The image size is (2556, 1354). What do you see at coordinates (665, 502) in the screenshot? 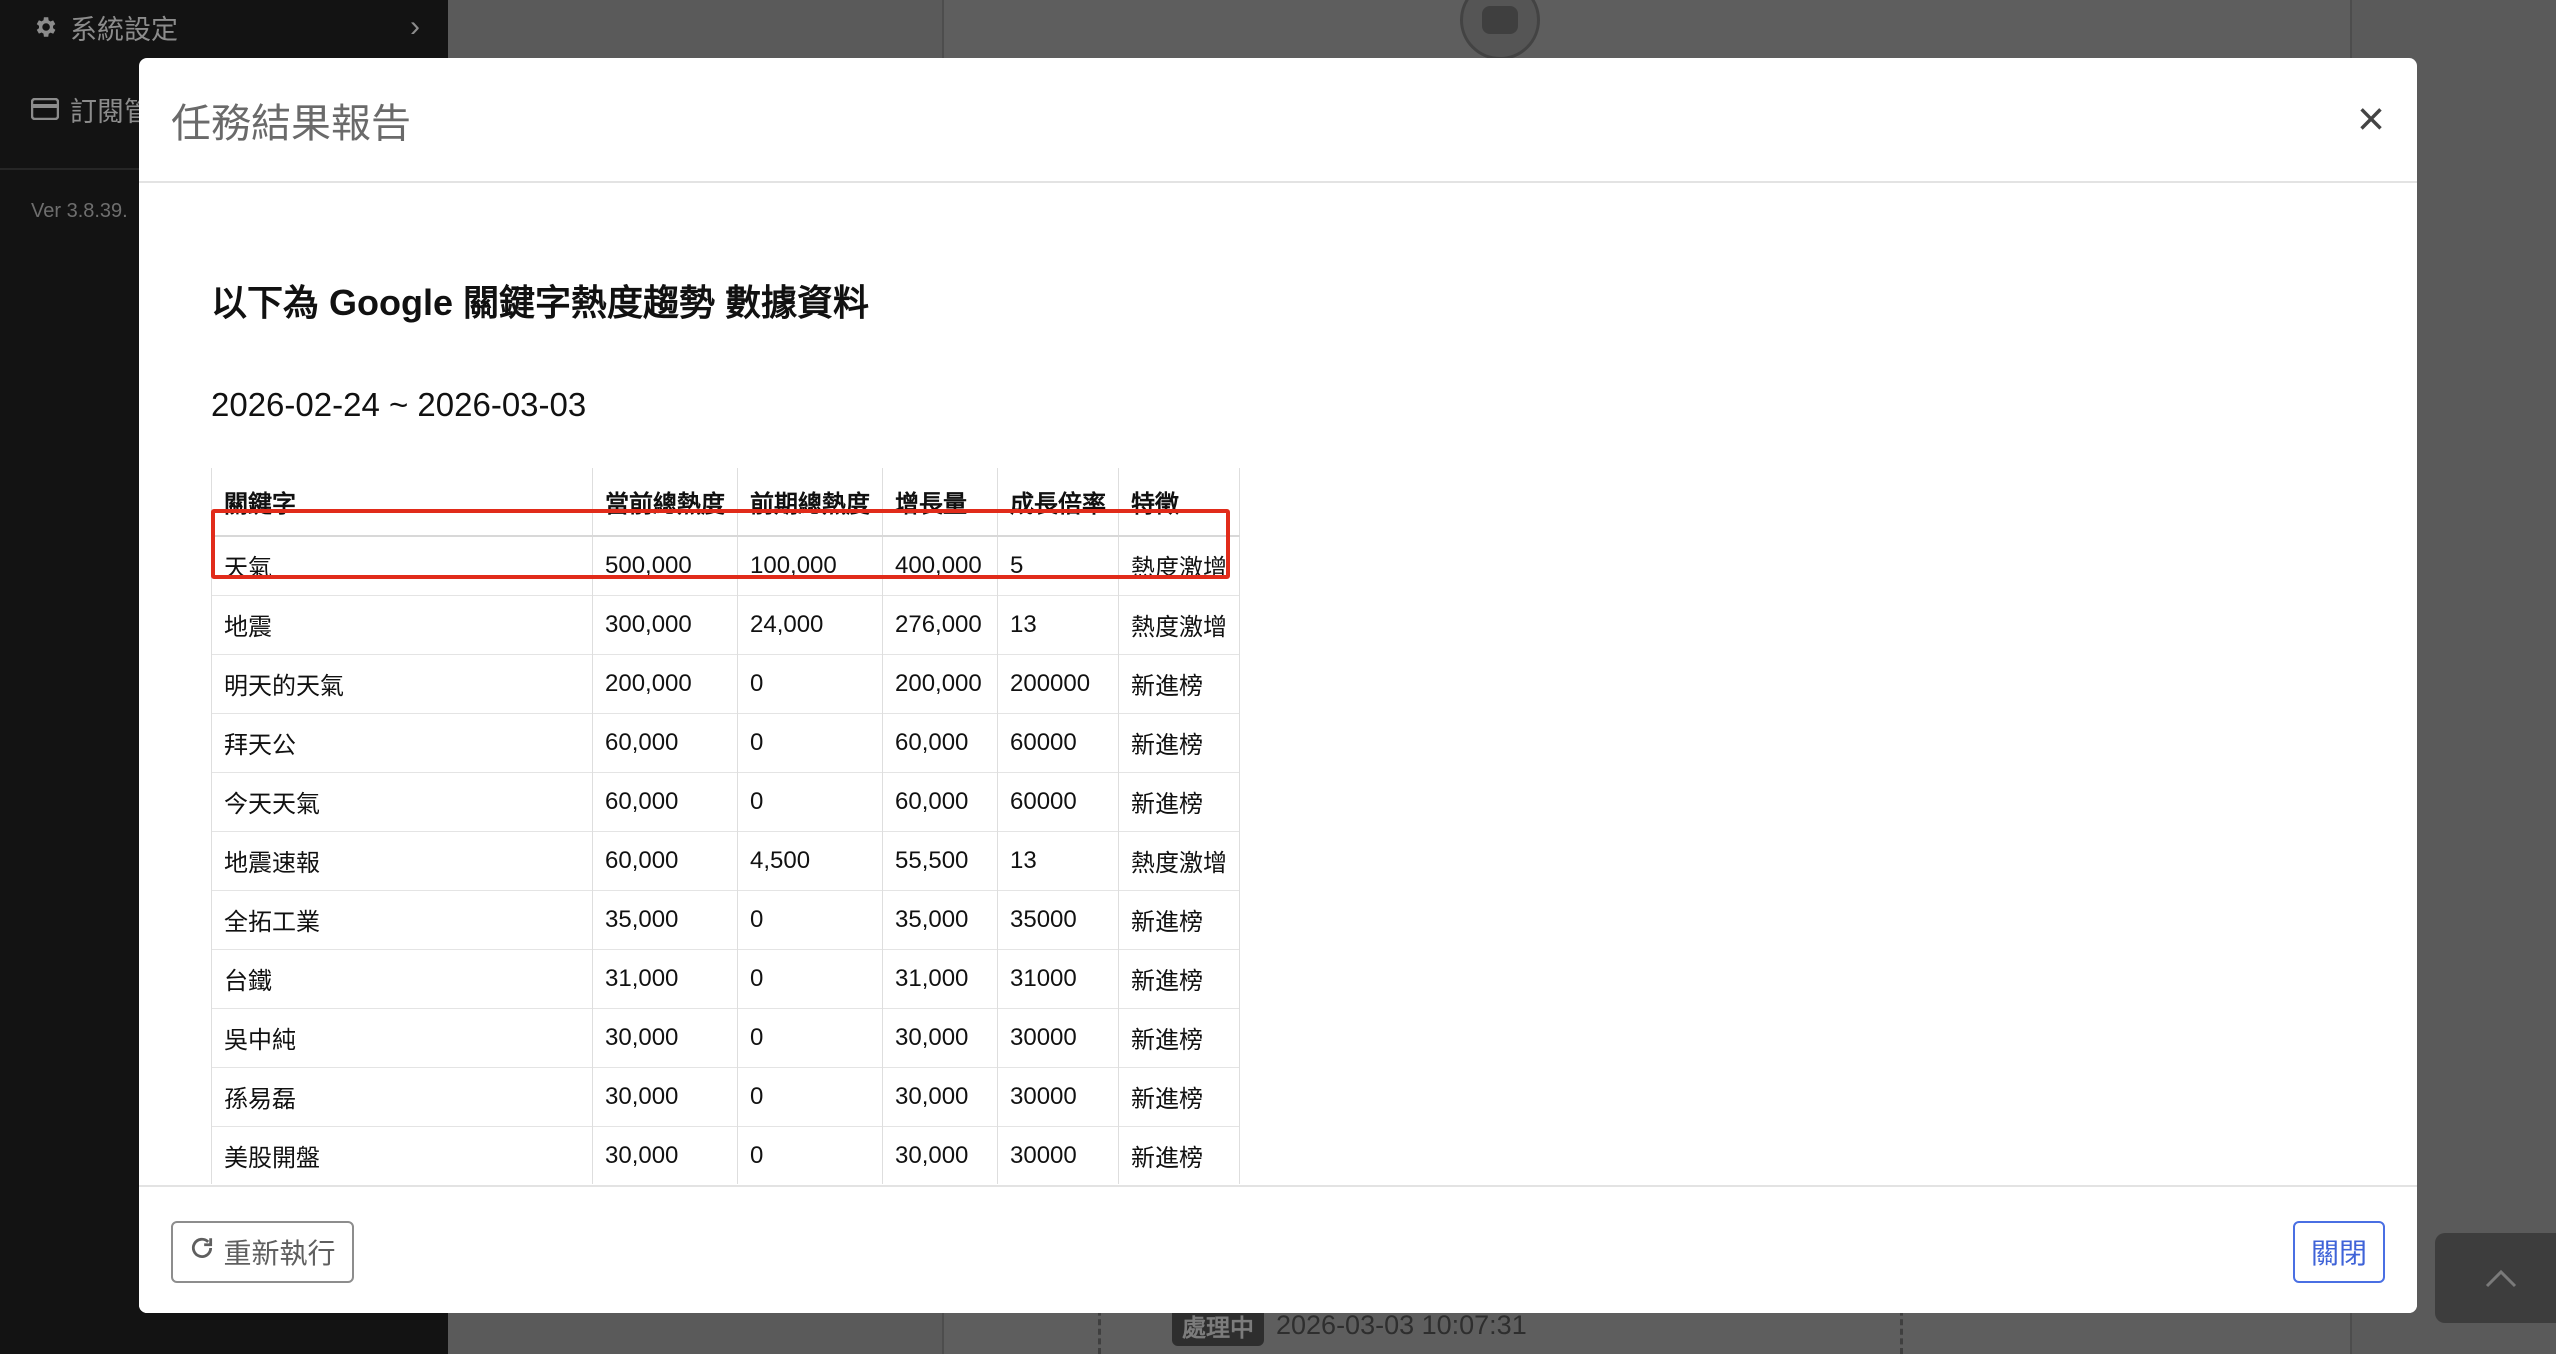
I see `column-header-current-heat: 當前總熱度` at bounding box center [665, 502].